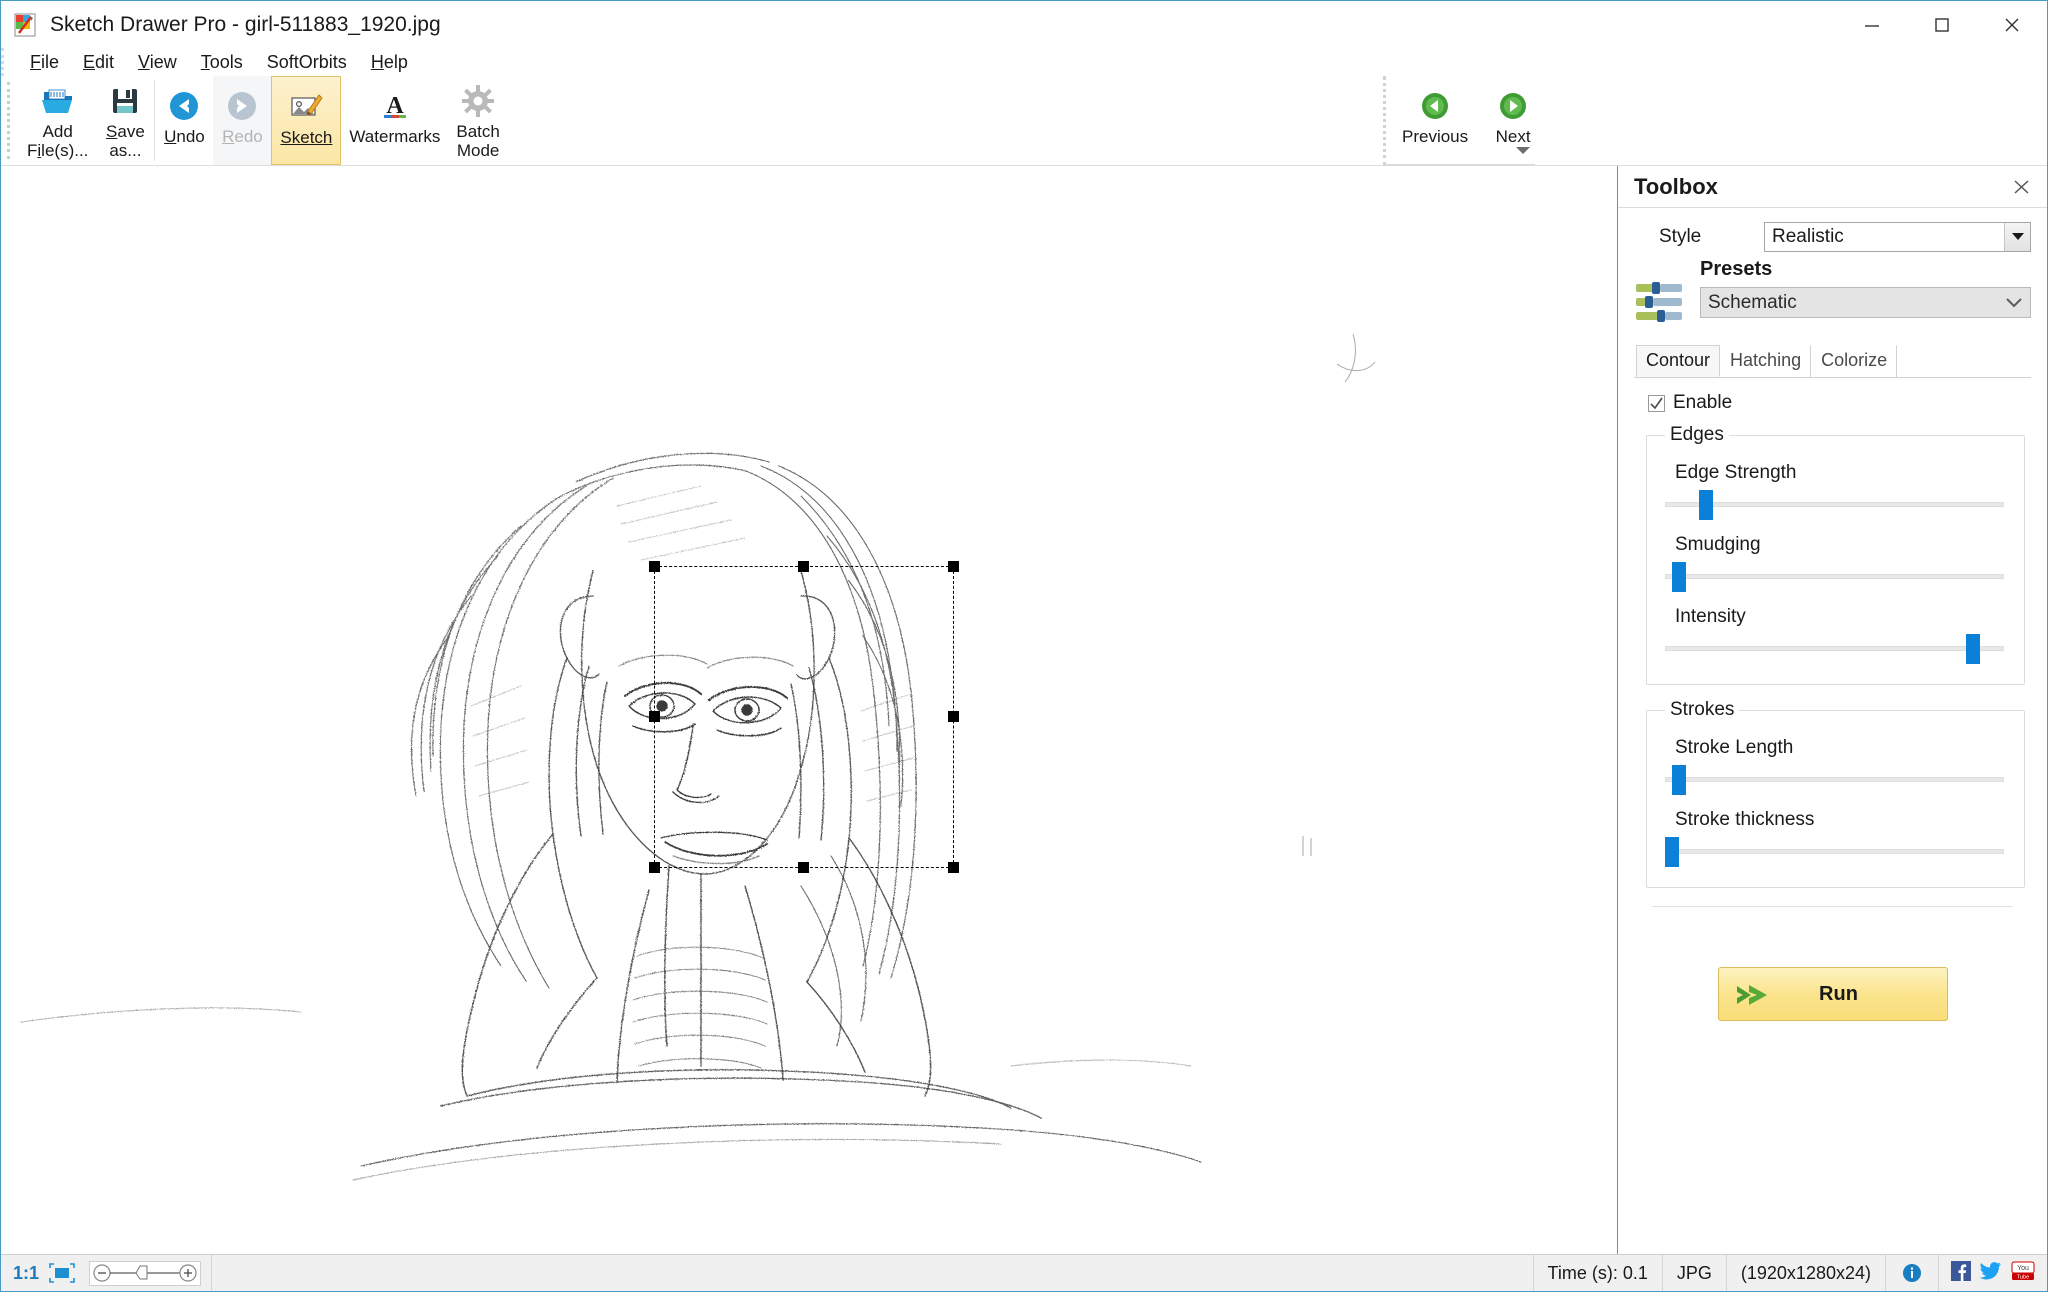 Image resolution: width=2048 pixels, height=1292 pixels. I want to click on menu-edit: Edit, so click(98, 62).